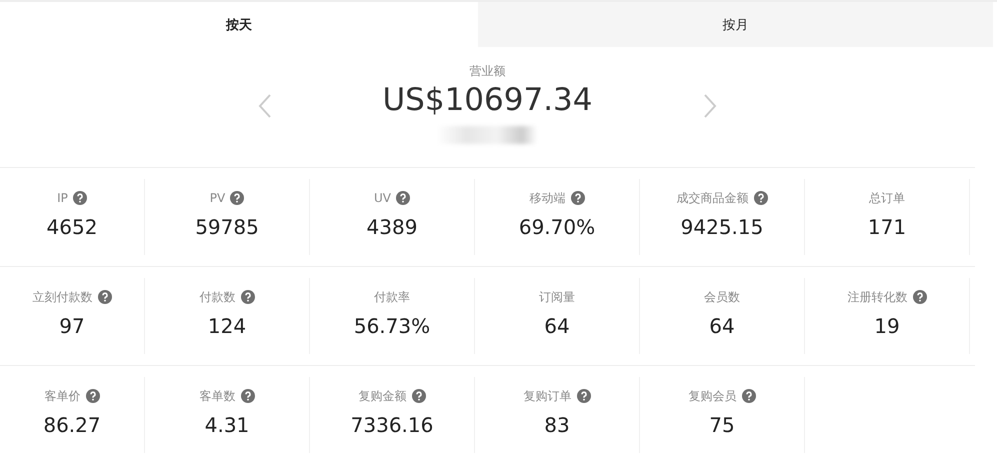 Image resolution: width=997 pixels, height=460 pixels. I want to click on metric-label: 客单数, so click(218, 396).